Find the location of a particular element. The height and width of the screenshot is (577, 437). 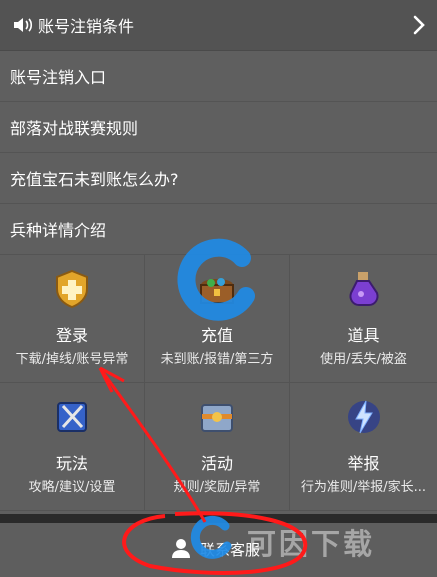

chevron-right-icon is located at coordinates (419, 25).